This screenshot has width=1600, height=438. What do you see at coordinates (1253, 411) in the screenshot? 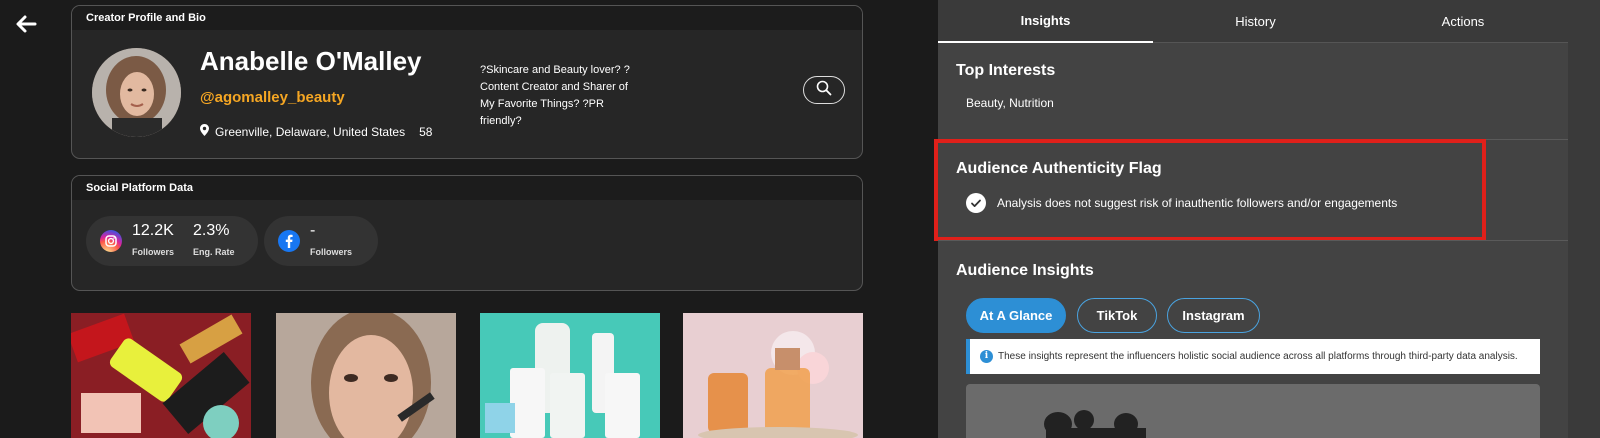
I see `audience-chart-area` at bounding box center [1253, 411].